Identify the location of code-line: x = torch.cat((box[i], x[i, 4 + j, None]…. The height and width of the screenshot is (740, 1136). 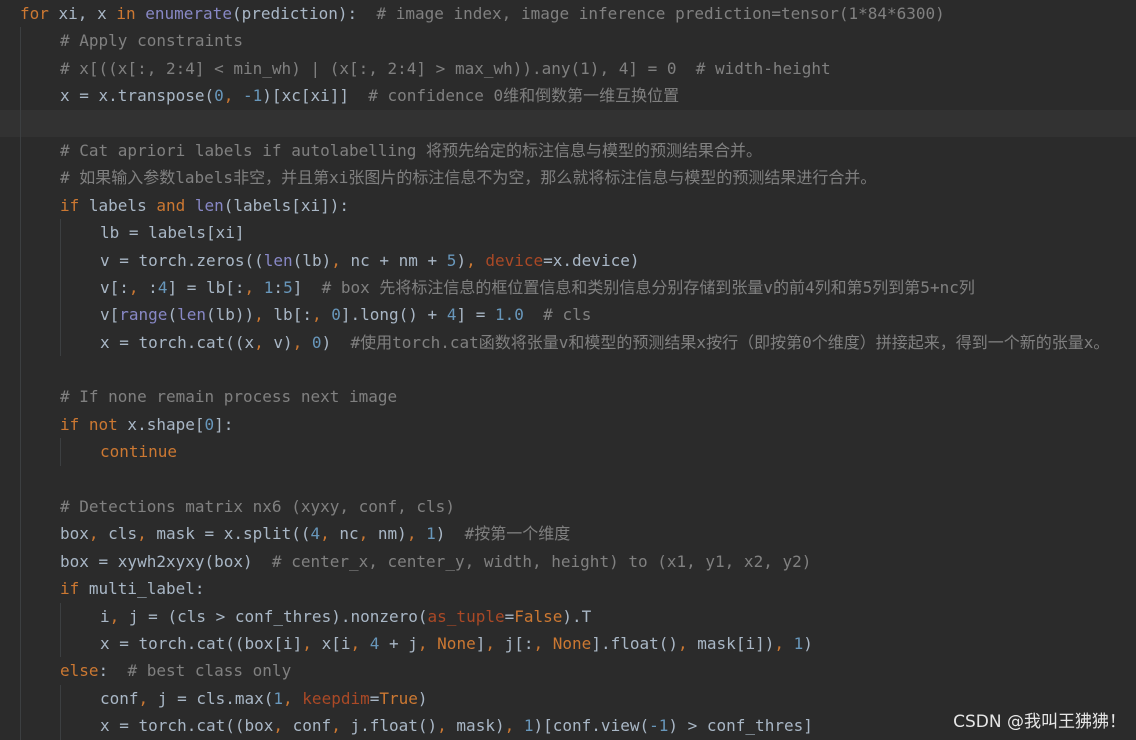
(568, 643).